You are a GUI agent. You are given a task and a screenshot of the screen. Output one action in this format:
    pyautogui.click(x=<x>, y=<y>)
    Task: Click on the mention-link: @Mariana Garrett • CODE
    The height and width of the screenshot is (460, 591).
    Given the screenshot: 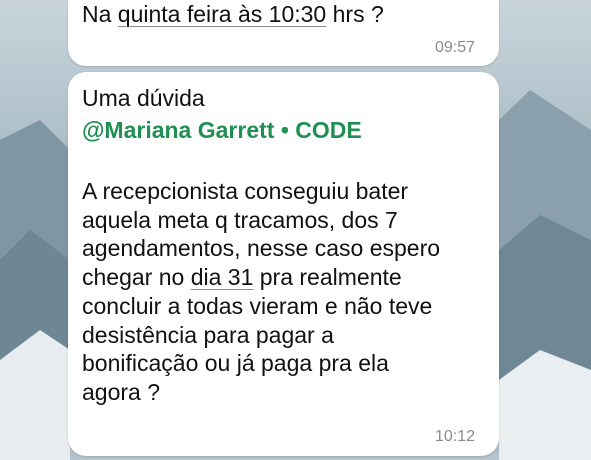 What is the action you would take?
    pyautogui.click(x=222, y=130)
    